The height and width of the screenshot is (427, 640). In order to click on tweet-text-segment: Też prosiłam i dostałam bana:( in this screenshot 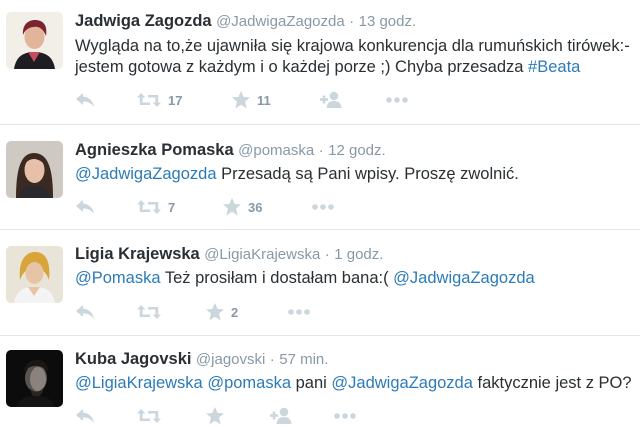, I will do `click(277, 278)`.